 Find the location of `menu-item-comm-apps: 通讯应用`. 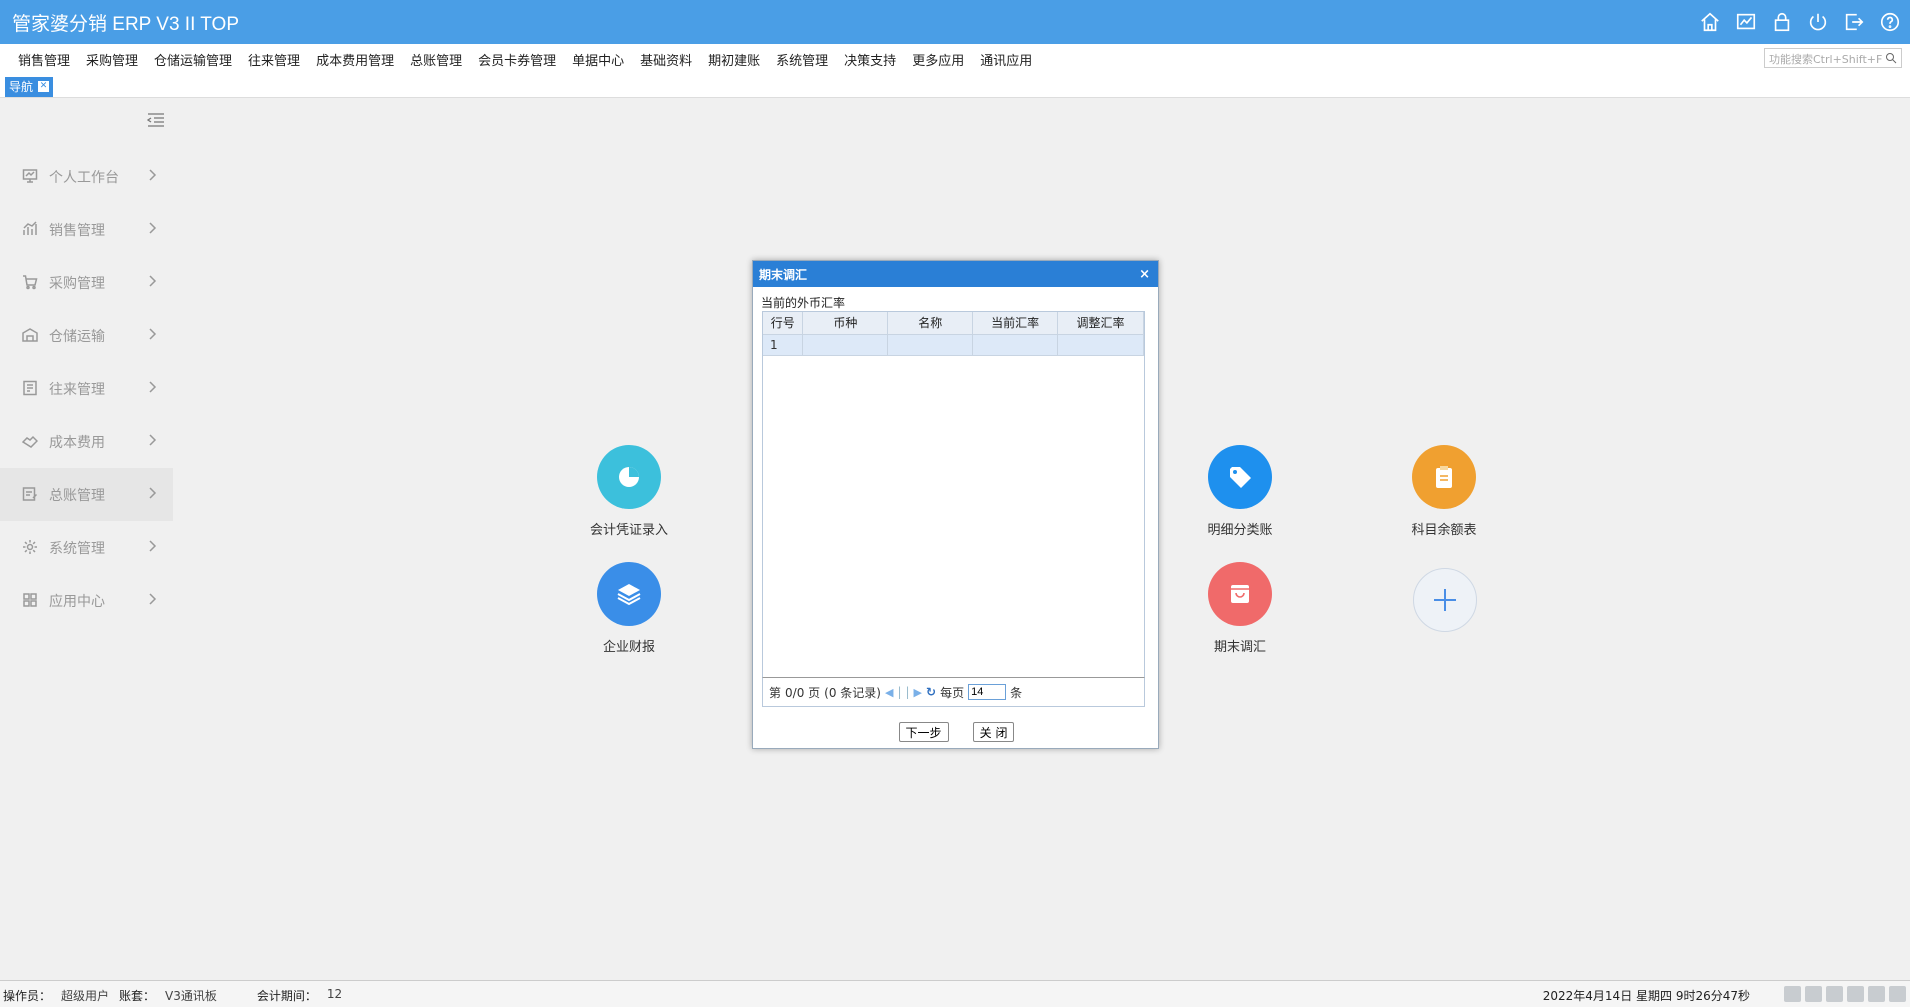

menu-item-comm-apps: 通讯应用 is located at coordinates (1006, 59).